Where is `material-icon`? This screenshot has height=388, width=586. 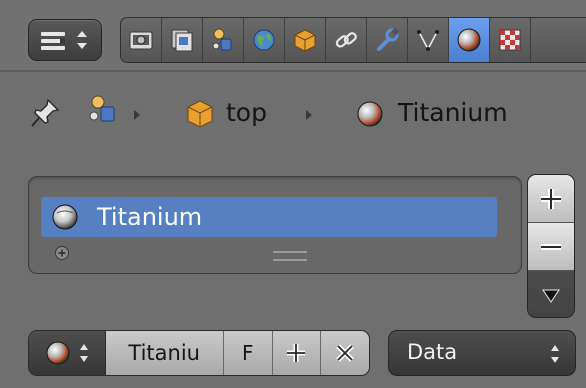 material-icon is located at coordinates (469, 40).